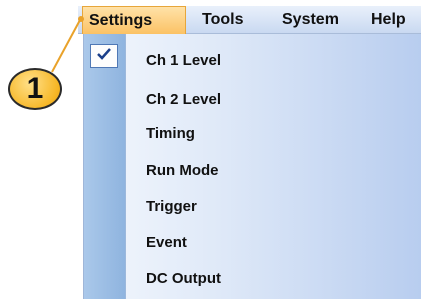 The height and width of the screenshot is (299, 421). I want to click on callout-number: 1, so click(35, 88).